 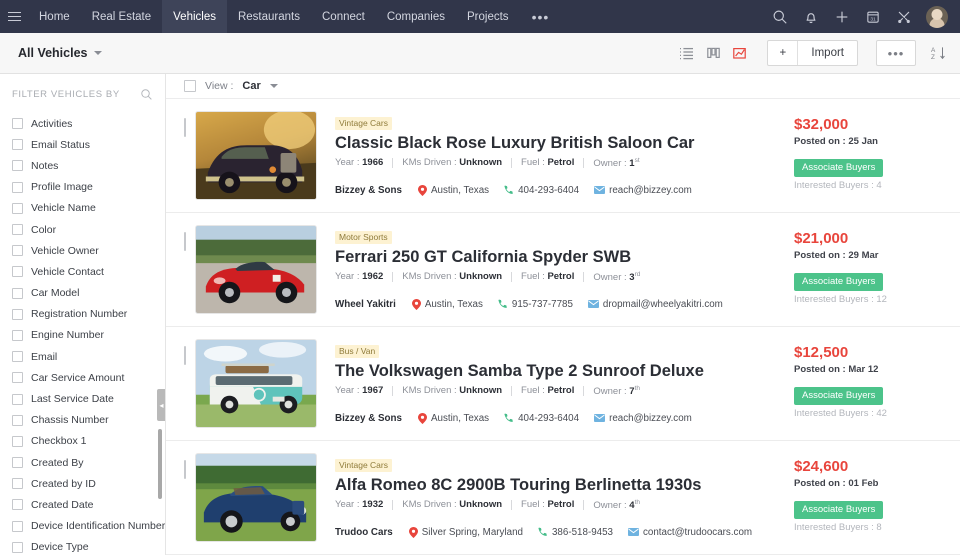 I want to click on notification-bell-icon, so click(x=810, y=16).